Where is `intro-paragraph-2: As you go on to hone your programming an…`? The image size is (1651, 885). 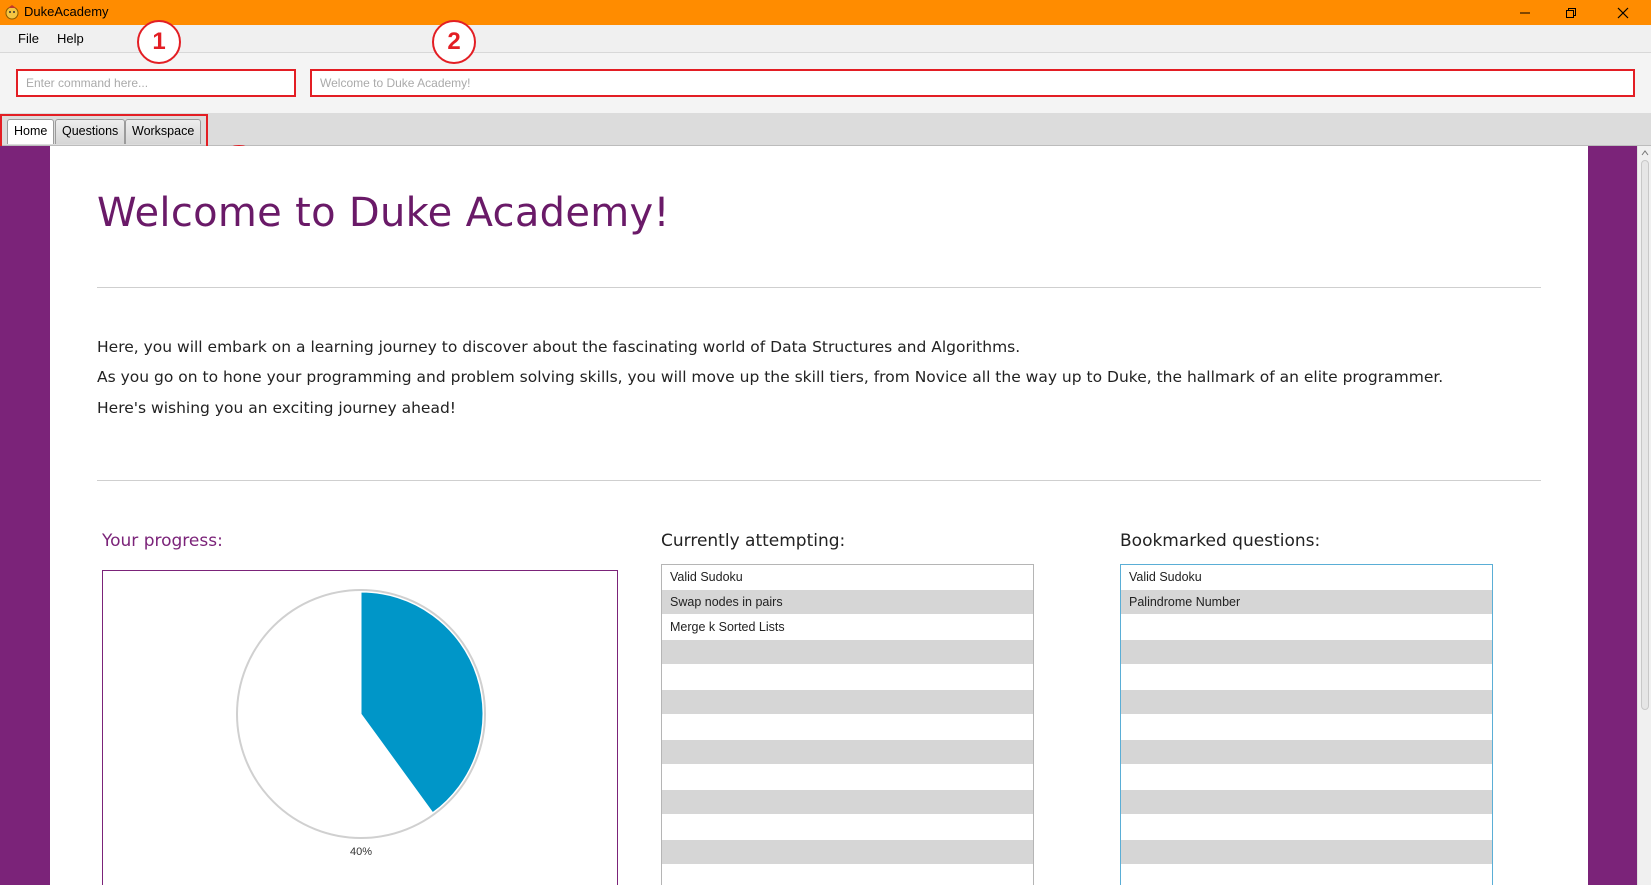
intro-paragraph-2: As you go on to hone your programming an… is located at coordinates (770, 377).